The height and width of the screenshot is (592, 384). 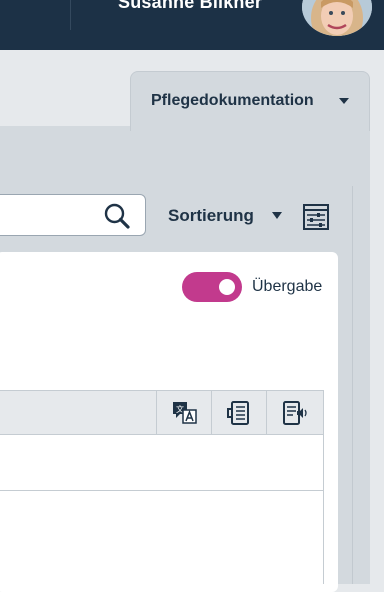 What do you see at coordinates (287, 286) in the screenshot?
I see `handover-label: Übergabe` at bounding box center [287, 286].